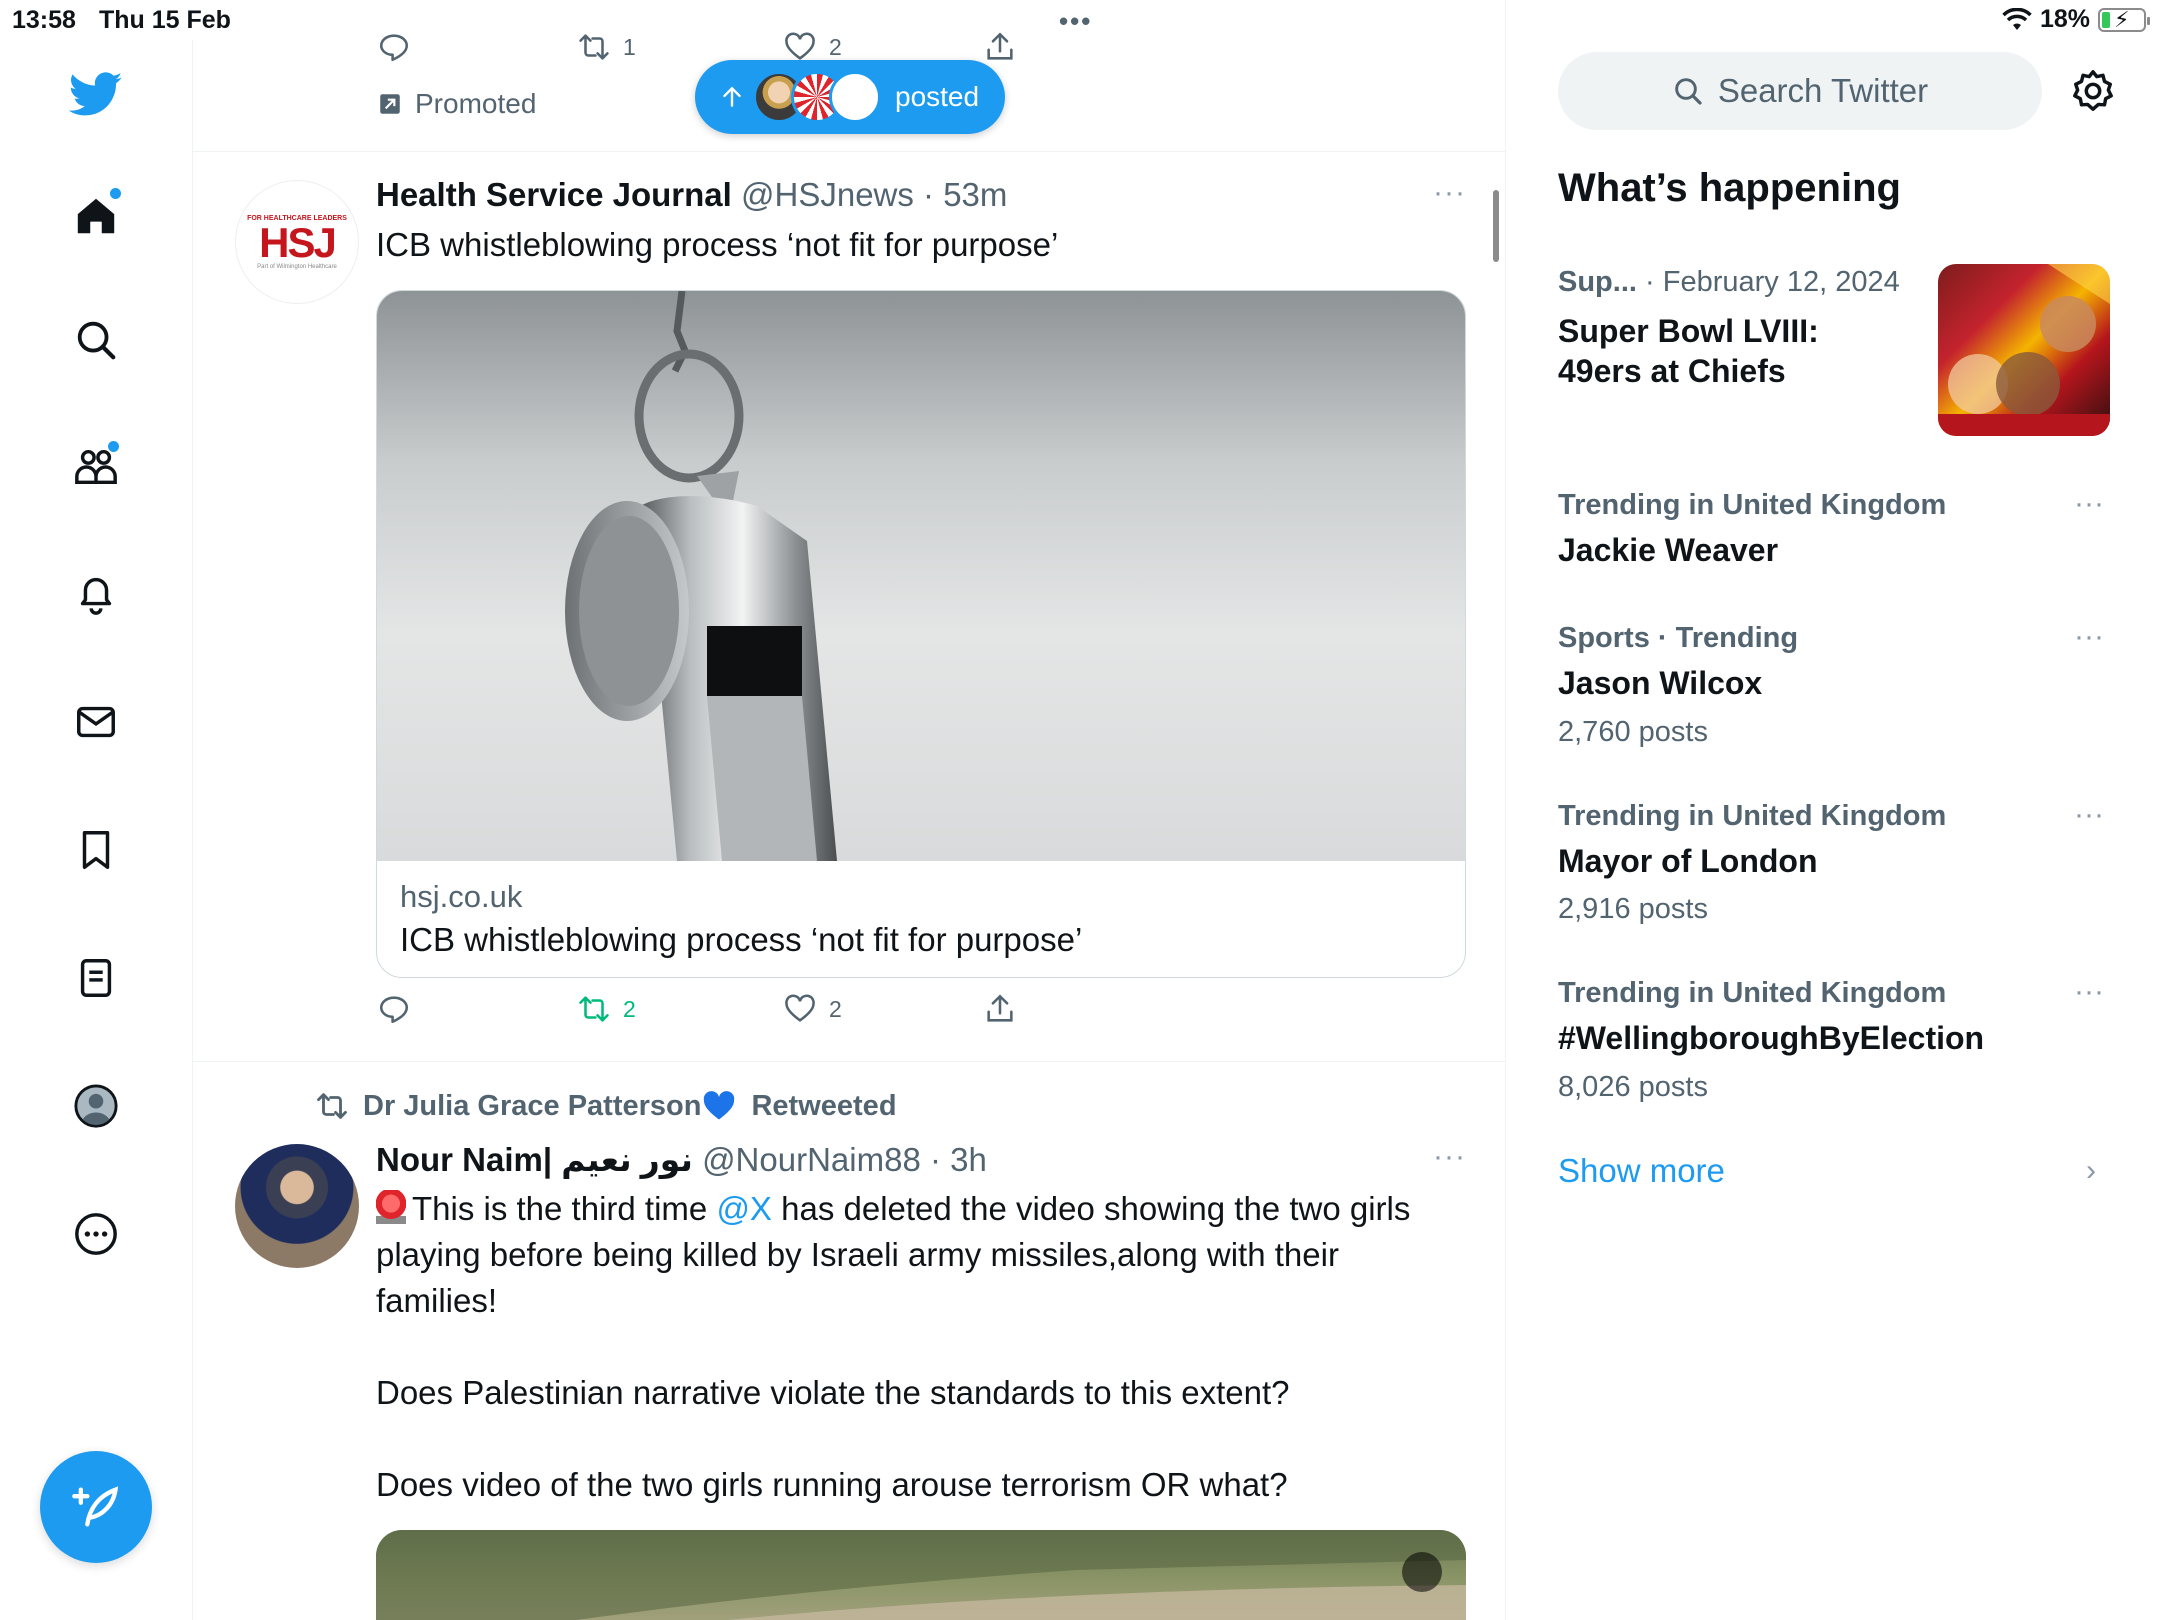 The height and width of the screenshot is (1620, 2160). What do you see at coordinates (96, 722) in the screenshot?
I see `mail-icon` at bounding box center [96, 722].